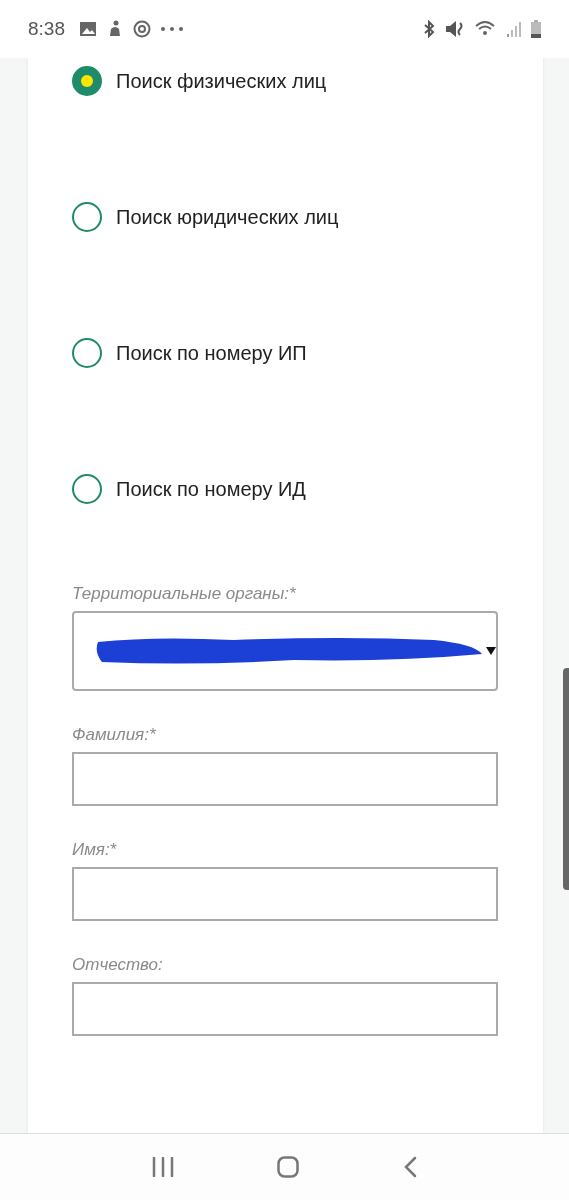  What do you see at coordinates (211, 489) in the screenshot?
I see `radio-label: Поиск по номеру ИД` at bounding box center [211, 489].